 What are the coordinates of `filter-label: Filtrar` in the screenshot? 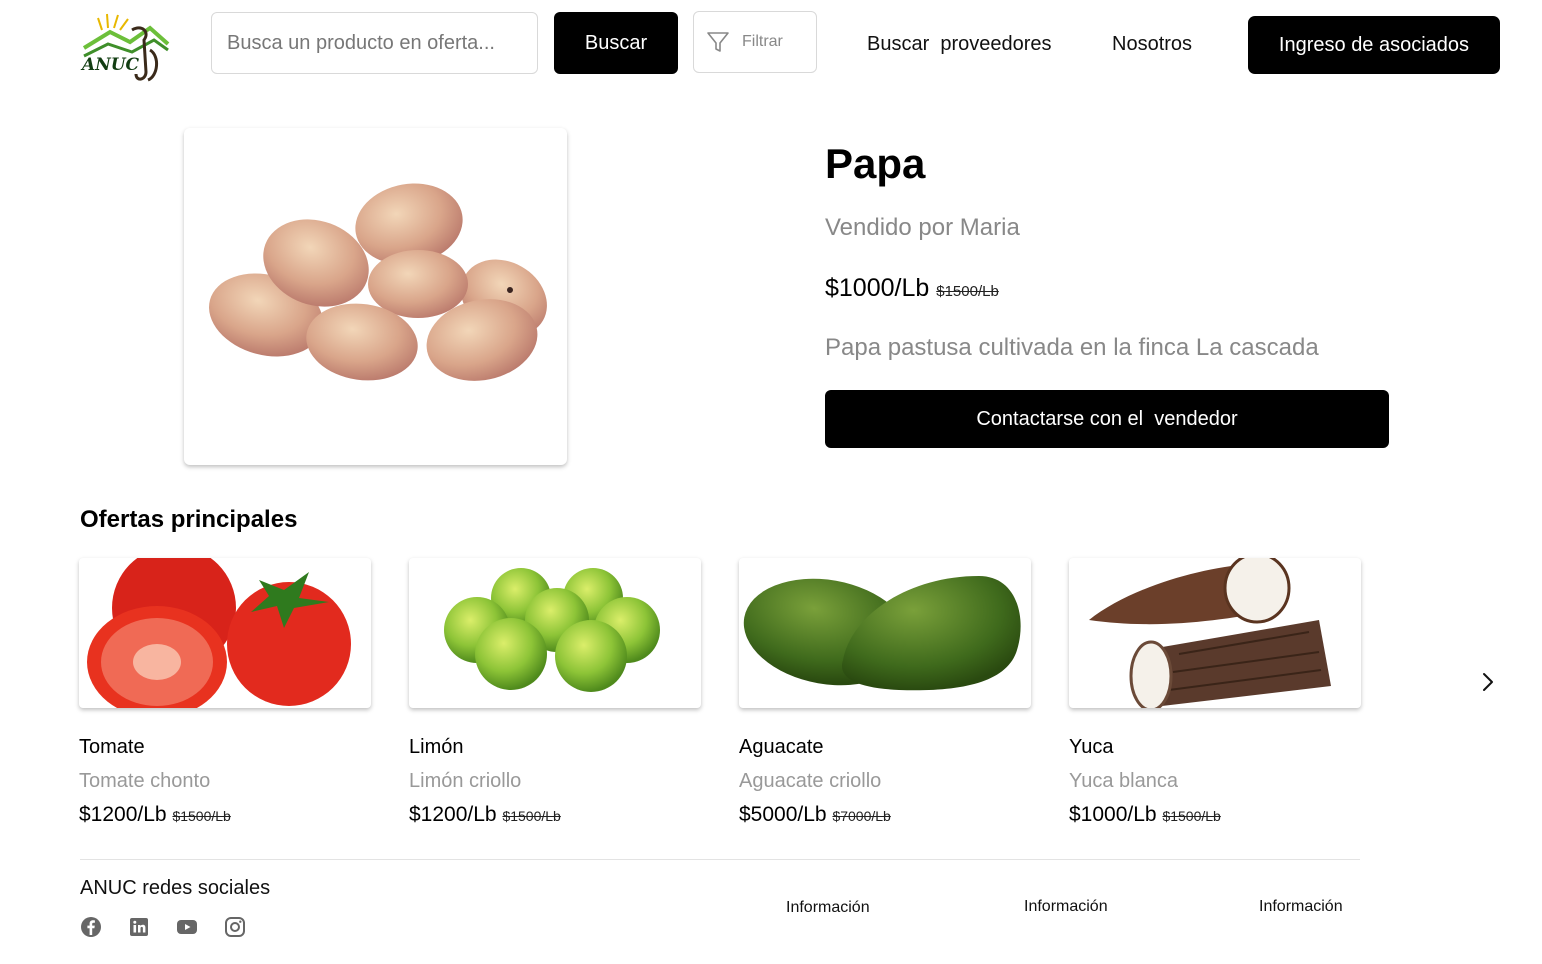 It's located at (762, 41).